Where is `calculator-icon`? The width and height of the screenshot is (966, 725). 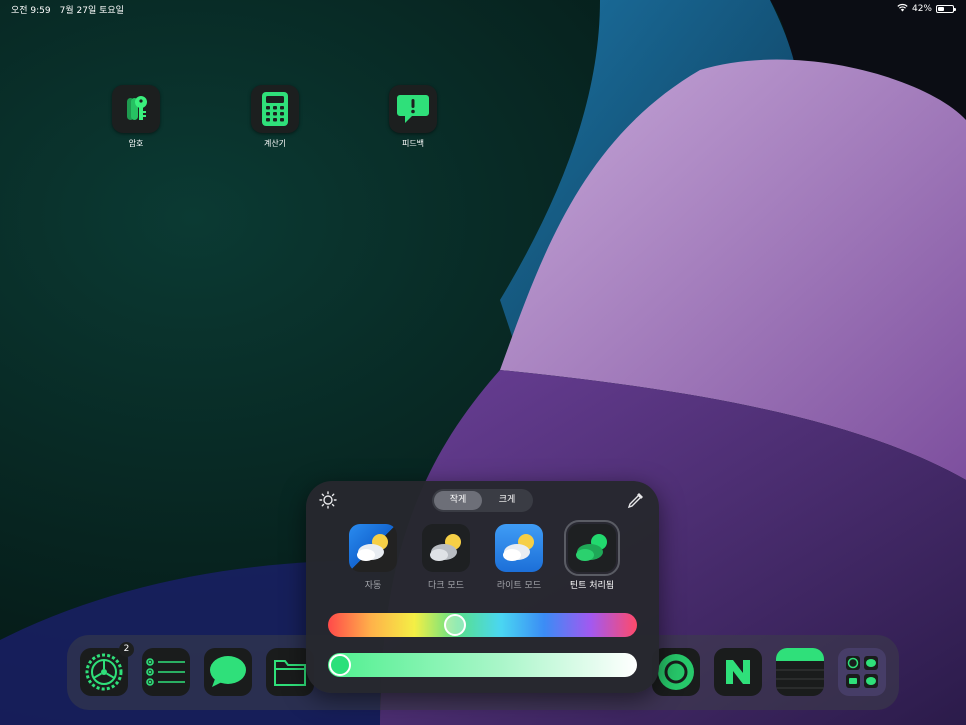 calculator-icon is located at coordinates (275, 109).